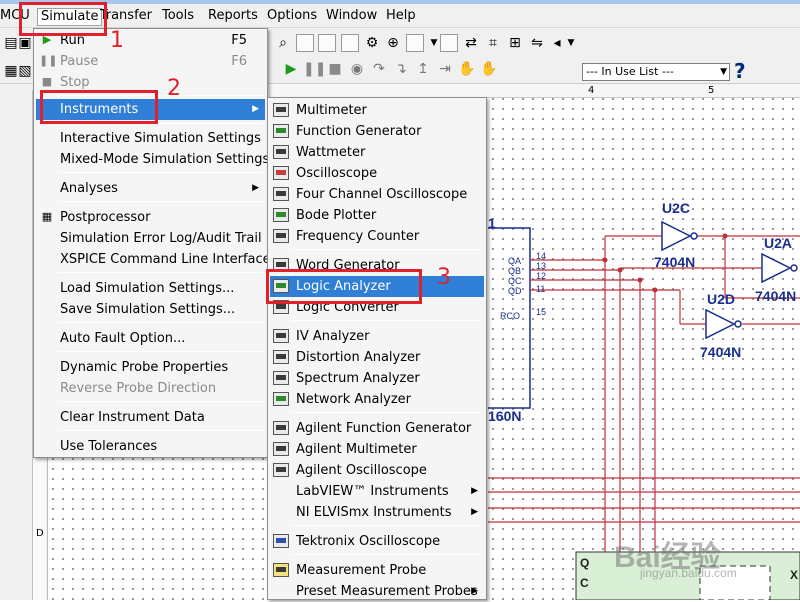 The height and width of the screenshot is (602, 800). Describe the element at coordinates (515, 261) in the screenshot. I see `pin-qa: QA` at that location.